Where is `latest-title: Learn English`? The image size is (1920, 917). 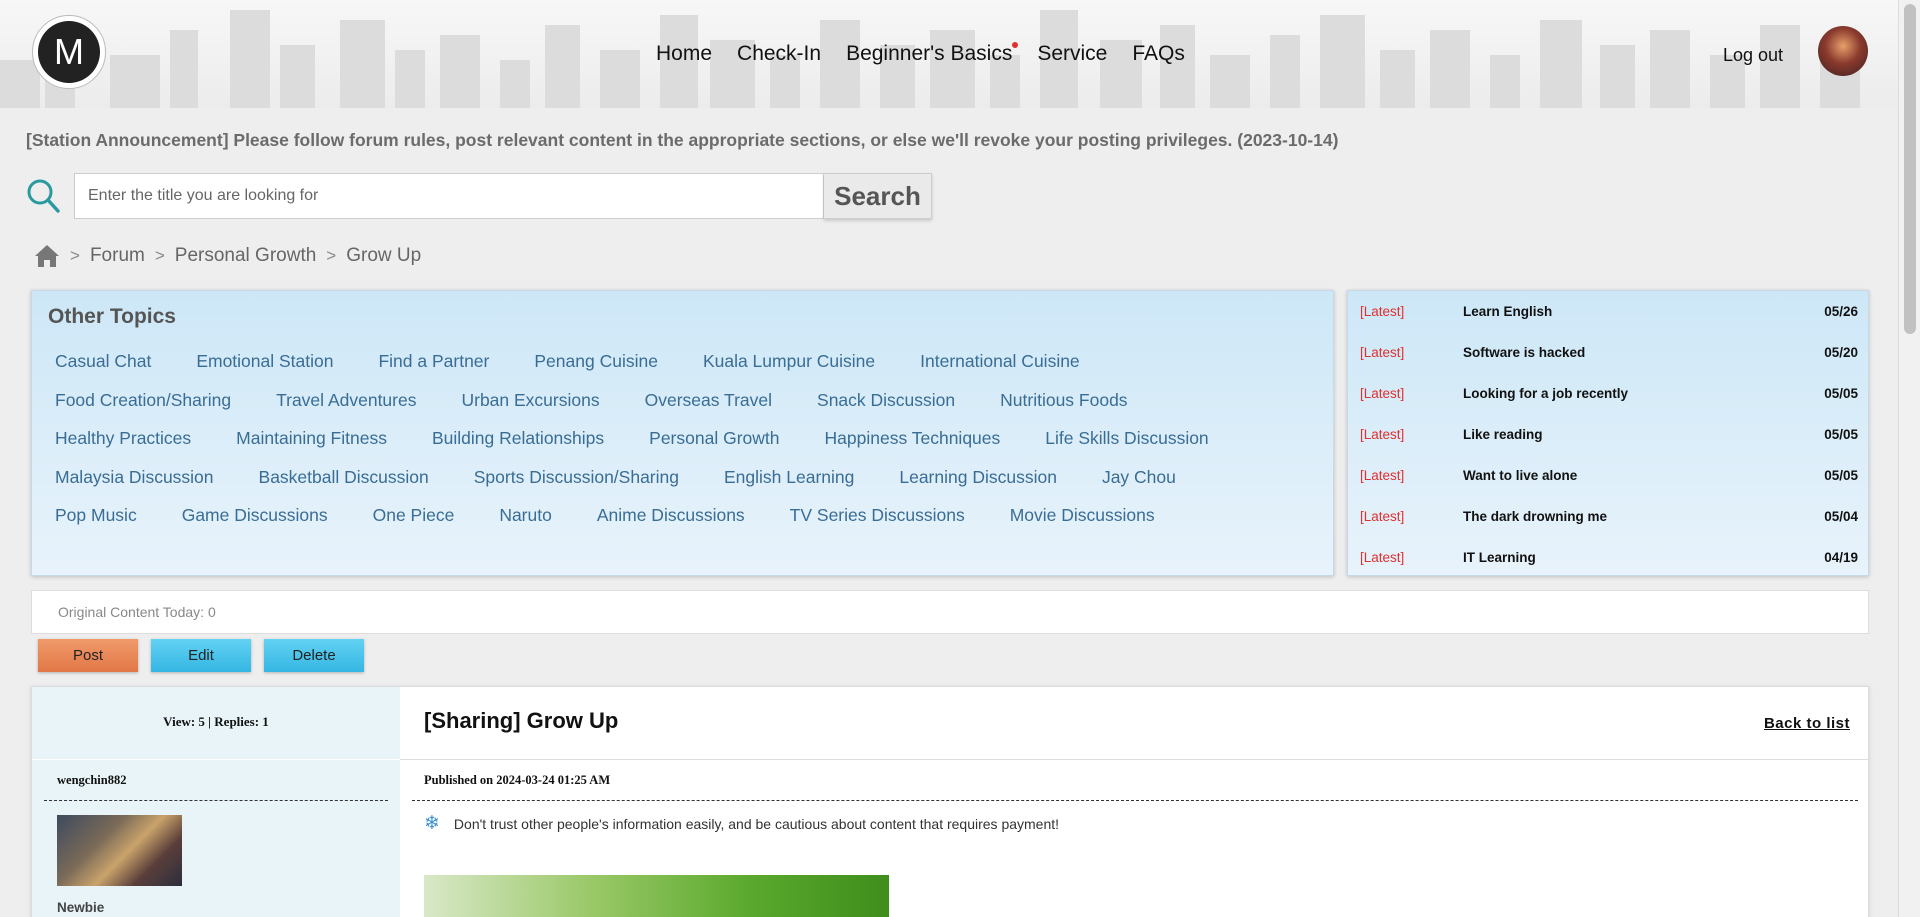
latest-title: Learn English is located at coordinates (1507, 311).